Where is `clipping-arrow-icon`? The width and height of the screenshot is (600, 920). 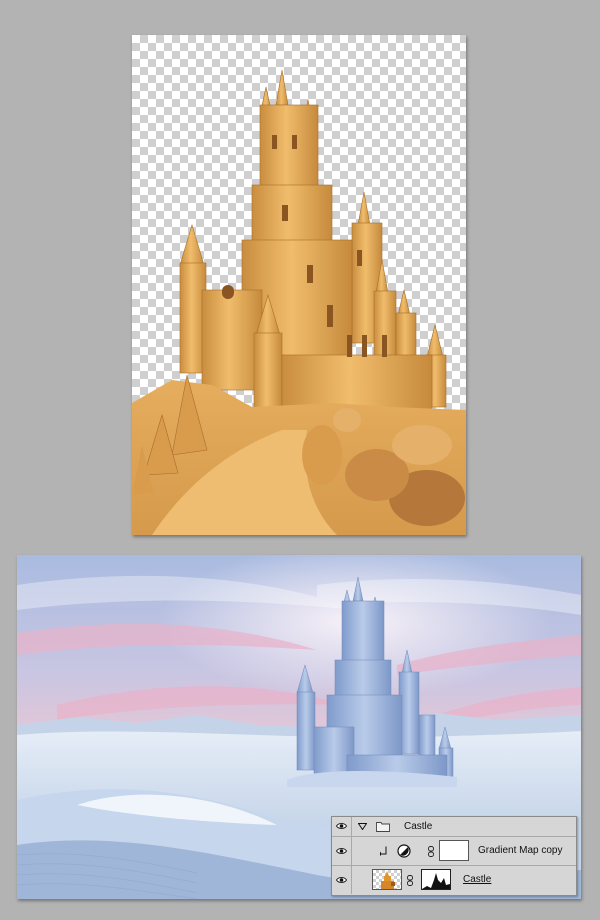
clipping-arrow-icon is located at coordinates (383, 851).